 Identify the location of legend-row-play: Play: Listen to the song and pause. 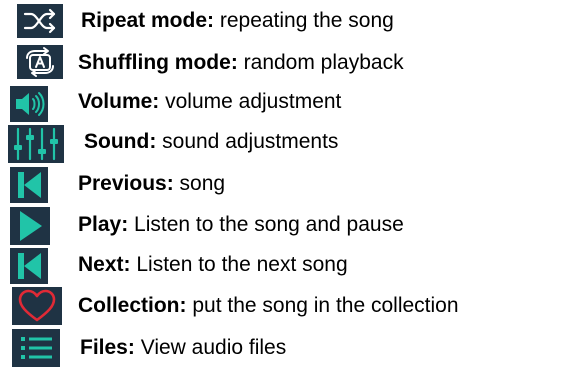
(285, 225).